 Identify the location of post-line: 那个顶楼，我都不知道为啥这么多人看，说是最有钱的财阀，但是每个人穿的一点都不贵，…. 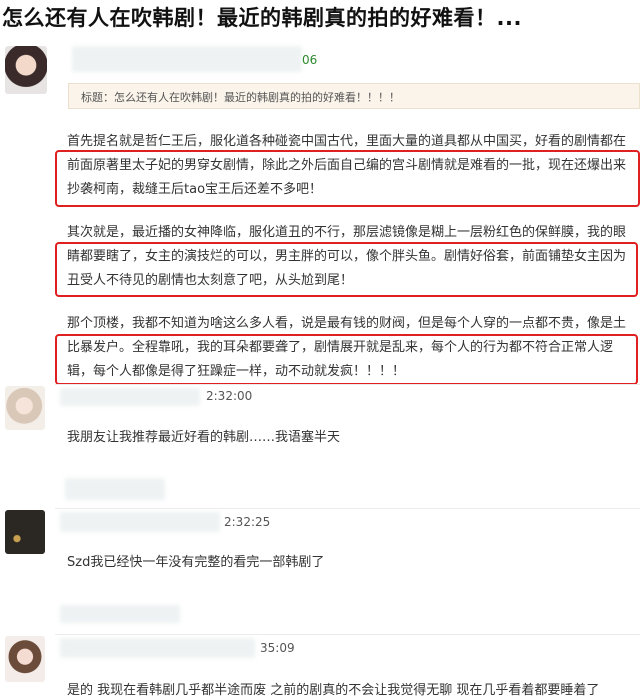
(347, 323).